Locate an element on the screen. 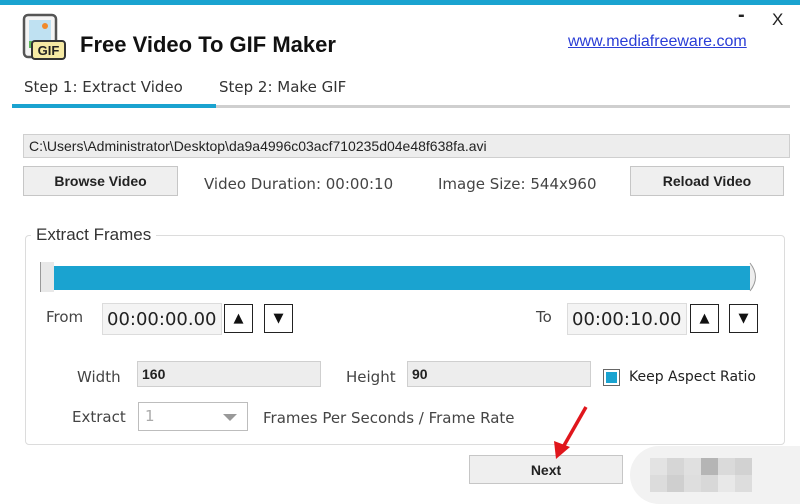 The height and width of the screenshot is (504, 800). width-input: 160 is located at coordinates (229, 374).